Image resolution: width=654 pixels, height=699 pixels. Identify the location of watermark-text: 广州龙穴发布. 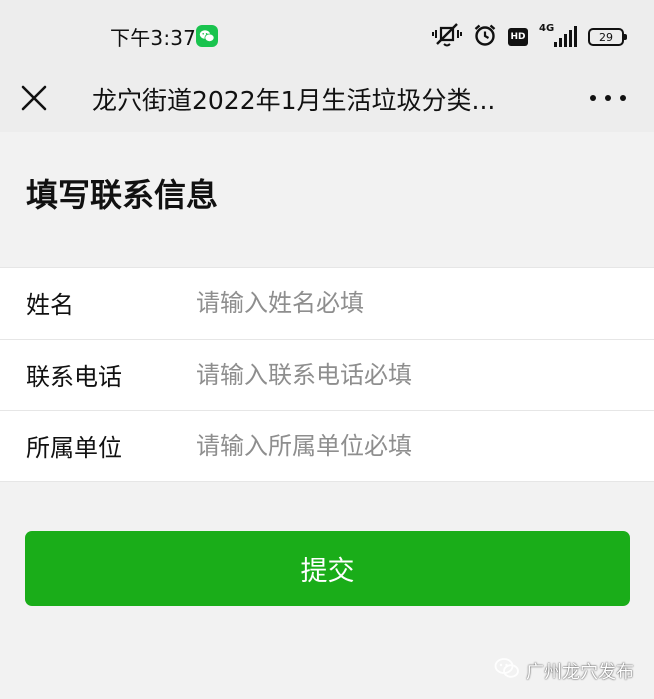
(580, 672).